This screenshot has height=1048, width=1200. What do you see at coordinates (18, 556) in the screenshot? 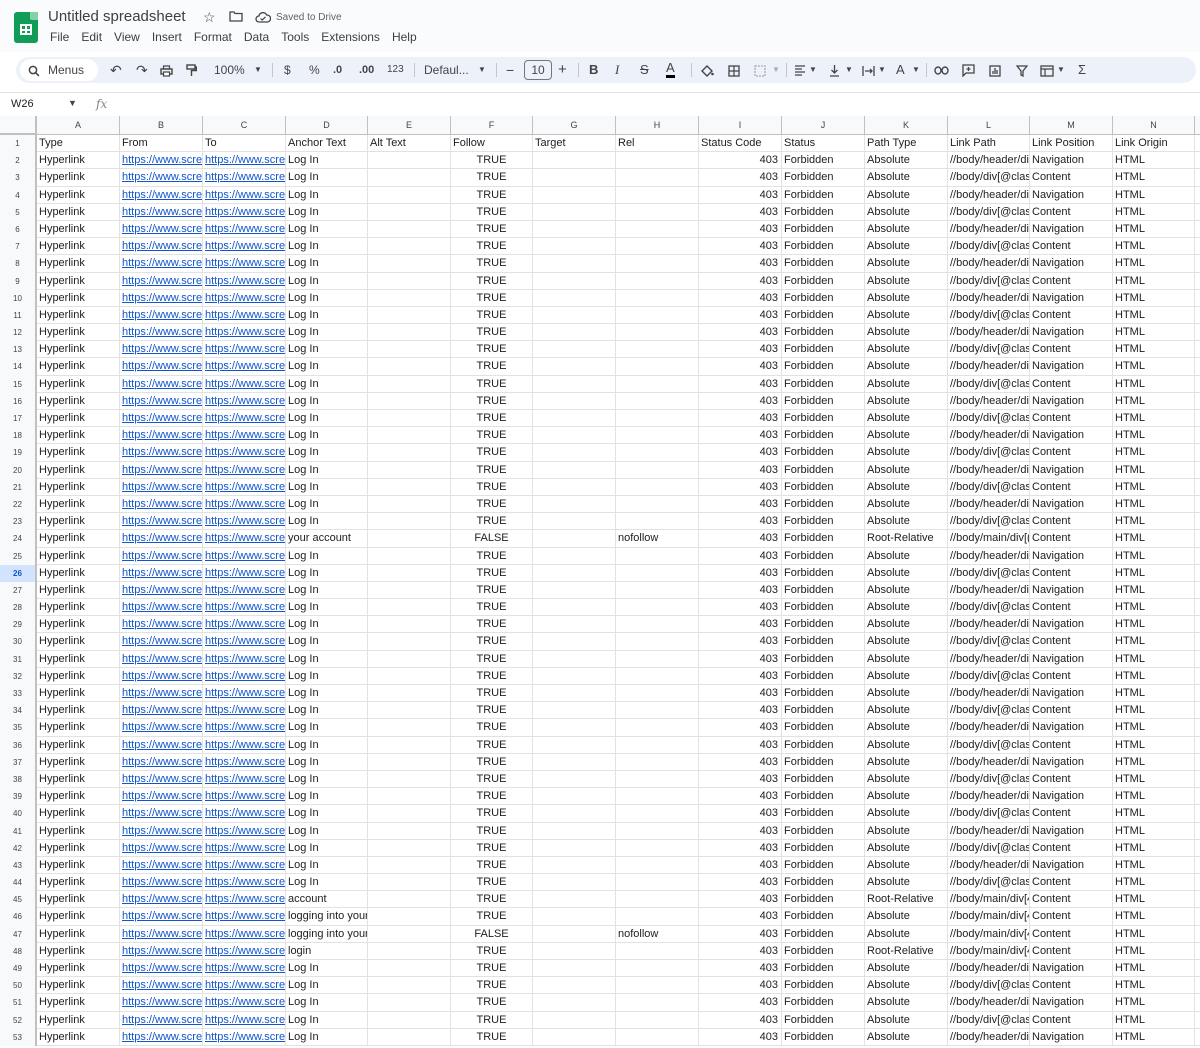
I see `row-header: 25` at bounding box center [18, 556].